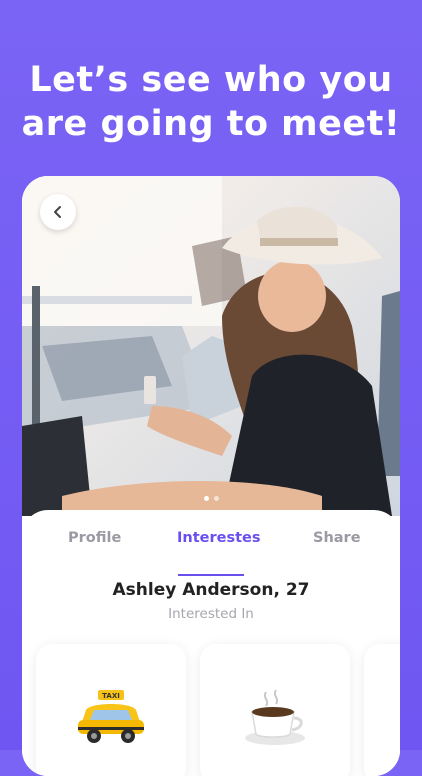  What do you see at coordinates (94, 538) in the screenshot?
I see `tab-profile: Profile` at bounding box center [94, 538].